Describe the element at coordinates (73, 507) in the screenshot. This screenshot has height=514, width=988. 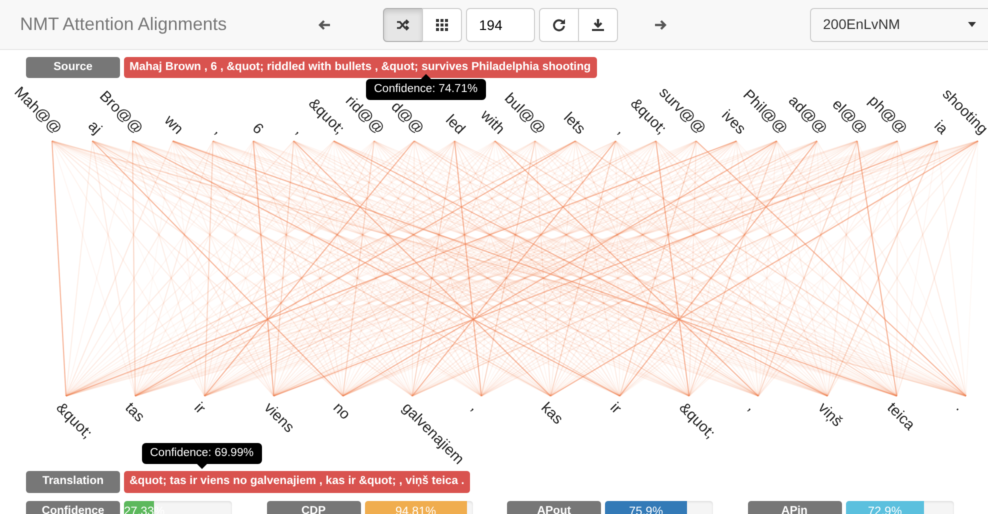
I see `metric-label: Confidence` at that location.